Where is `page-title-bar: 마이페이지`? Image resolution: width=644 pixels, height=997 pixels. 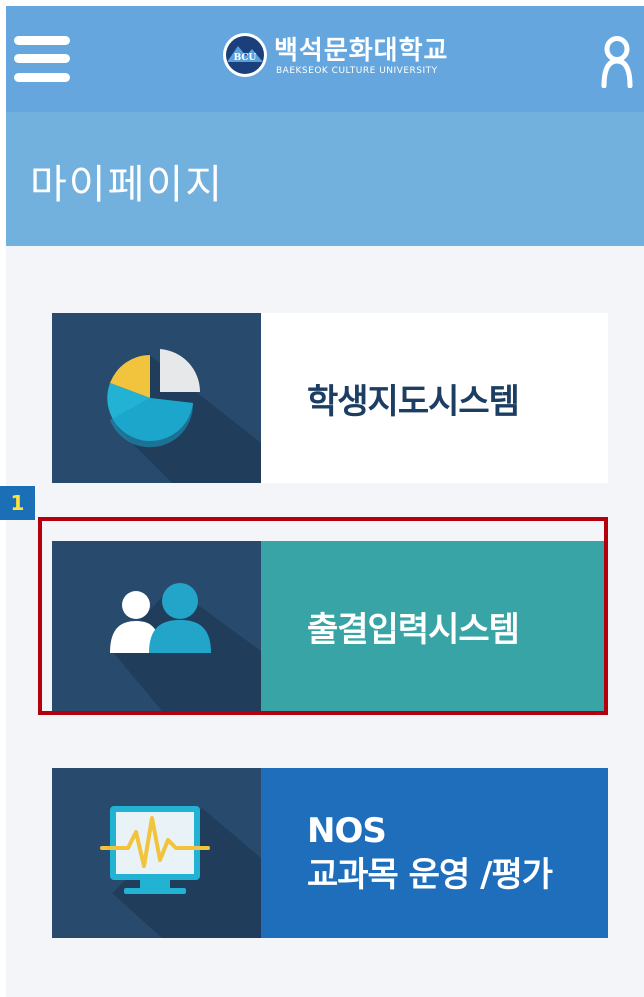 page-title-bar: 마이페이지 is located at coordinates (325, 179).